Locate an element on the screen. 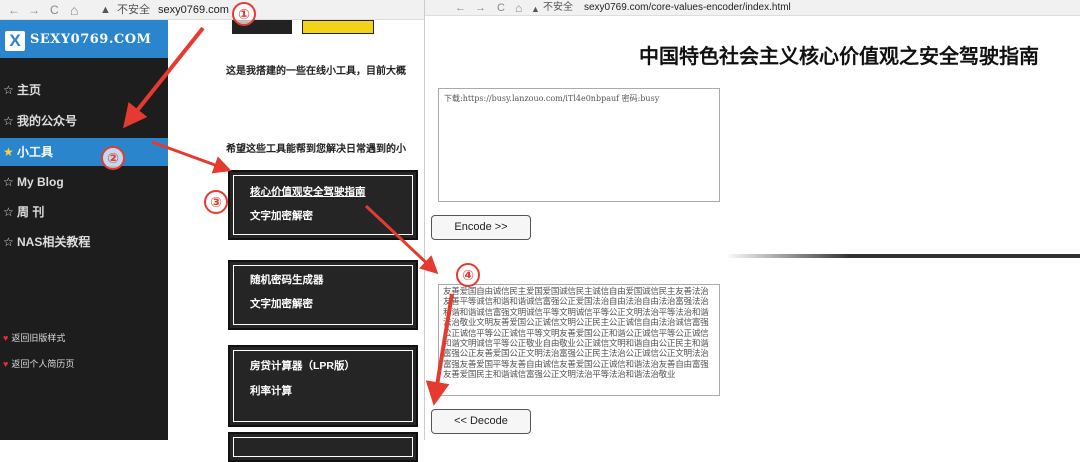  annotation-number: ① is located at coordinates (244, 14).